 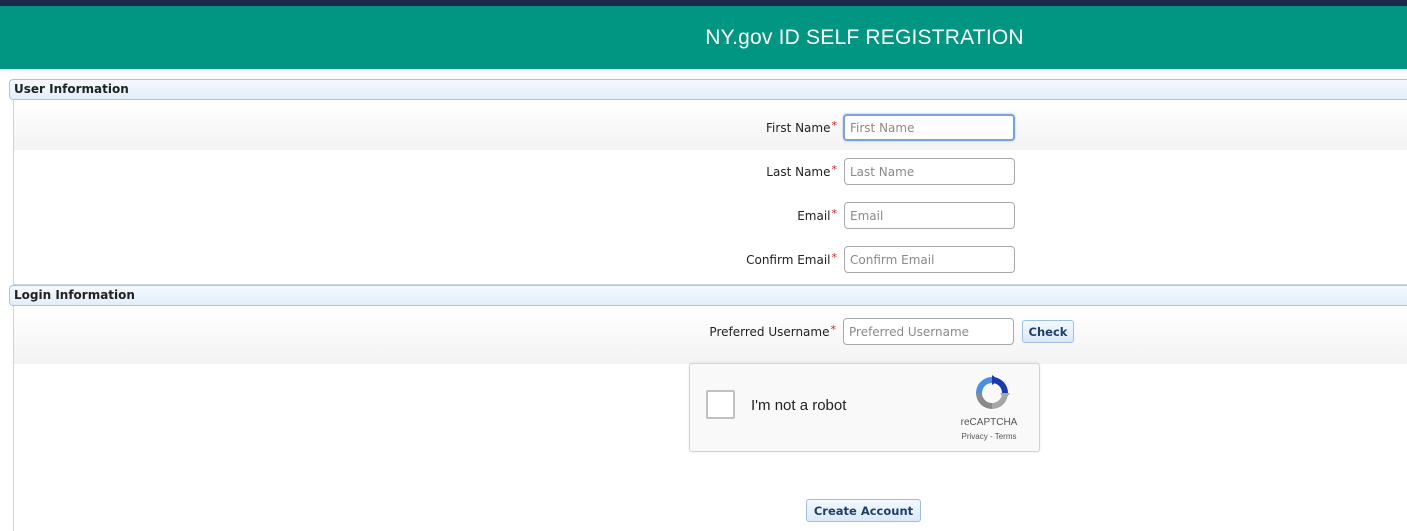 I want to click on last-name-row: Last Name*, so click(x=718, y=172).